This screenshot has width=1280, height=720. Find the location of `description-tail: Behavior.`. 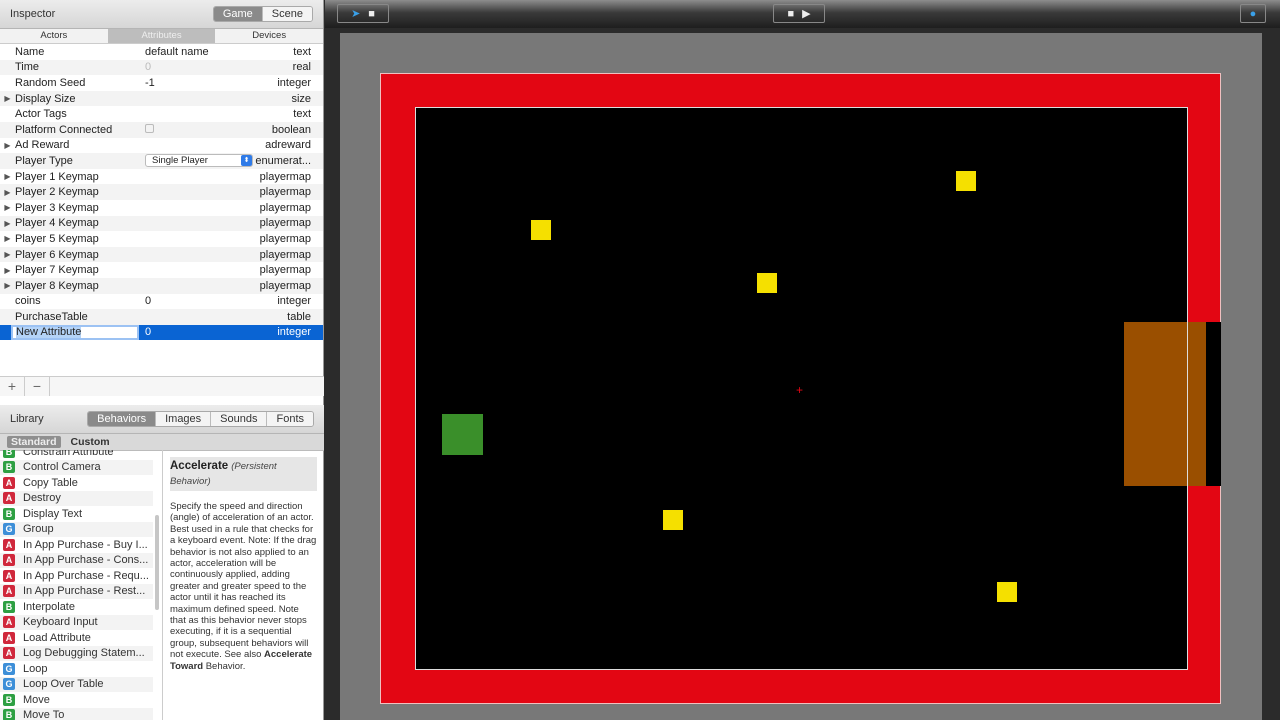

description-tail: Behavior. is located at coordinates (225, 666).